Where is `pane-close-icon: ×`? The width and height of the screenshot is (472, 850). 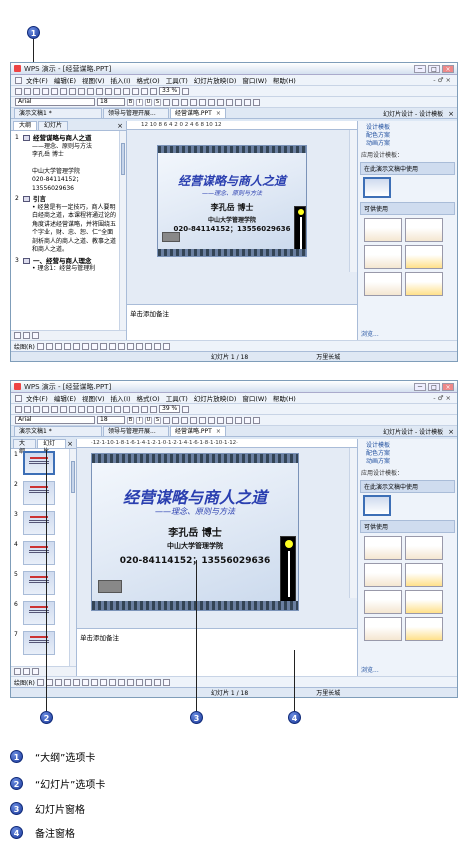
pane-close-icon: × is located at coordinates (70, 444).